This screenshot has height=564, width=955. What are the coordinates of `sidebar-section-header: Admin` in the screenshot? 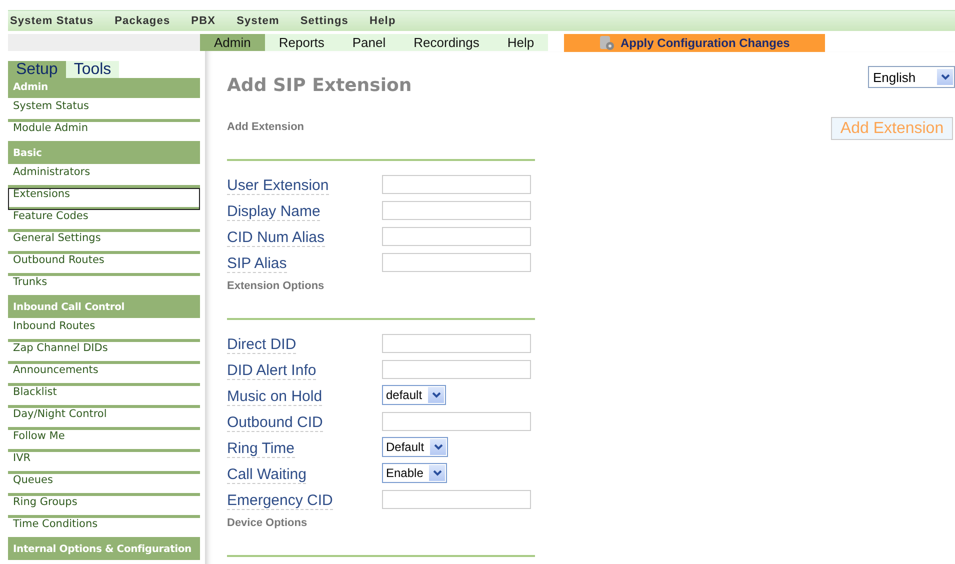 It's located at (104, 88).